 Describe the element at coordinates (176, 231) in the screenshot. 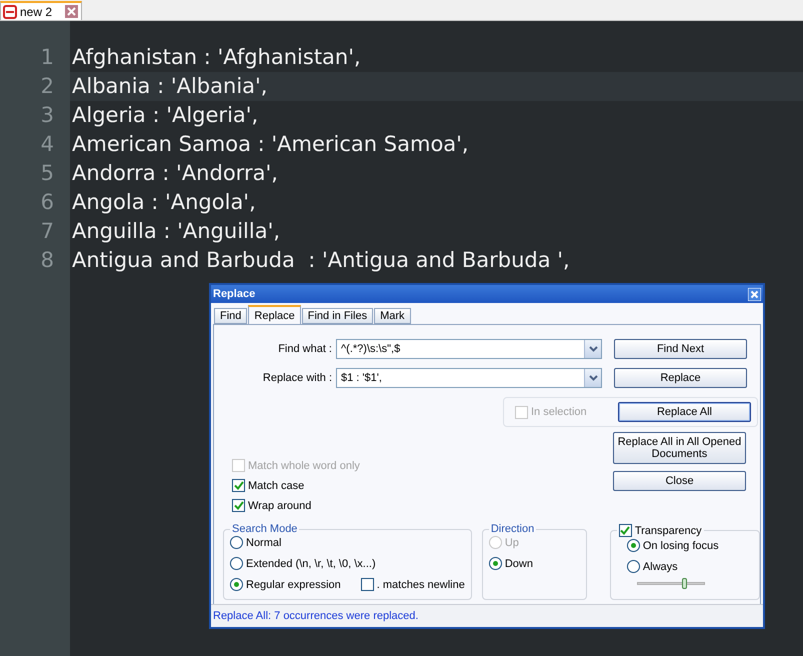

I see `code-line: Anguilla : 'Anguilla',` at that location.